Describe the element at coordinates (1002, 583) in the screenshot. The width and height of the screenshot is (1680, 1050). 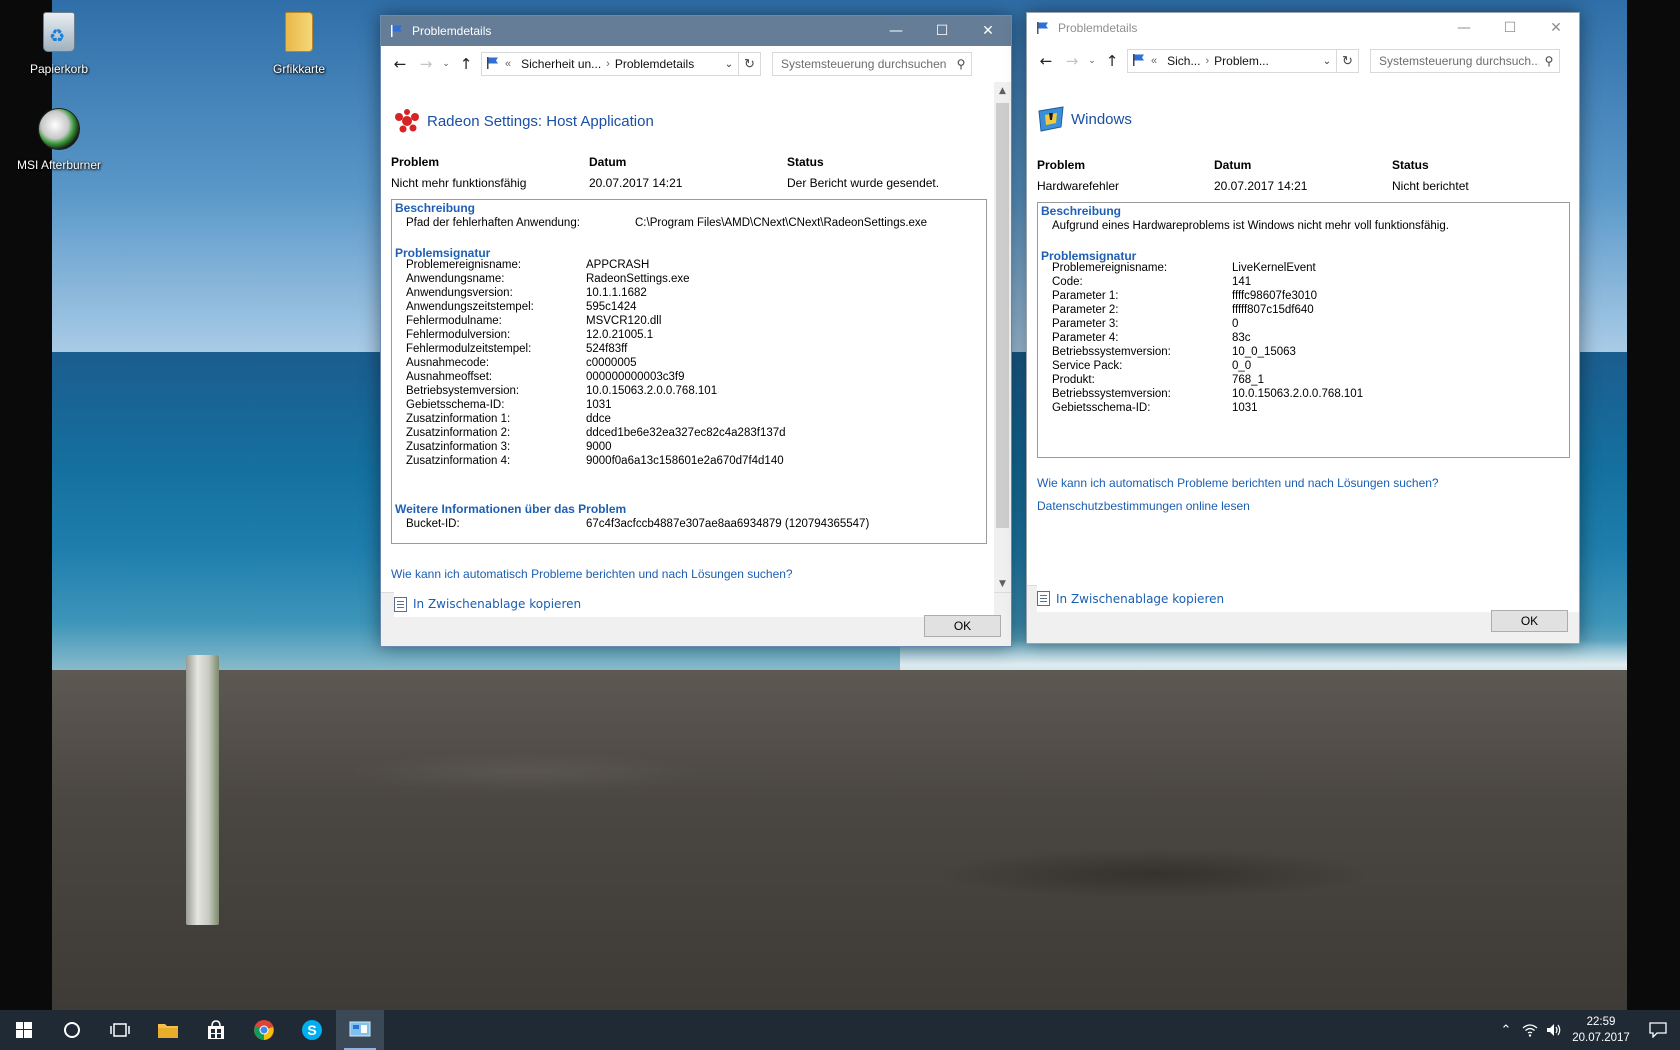
I see `scroll-down-arrow-icon: ▼` at that location.